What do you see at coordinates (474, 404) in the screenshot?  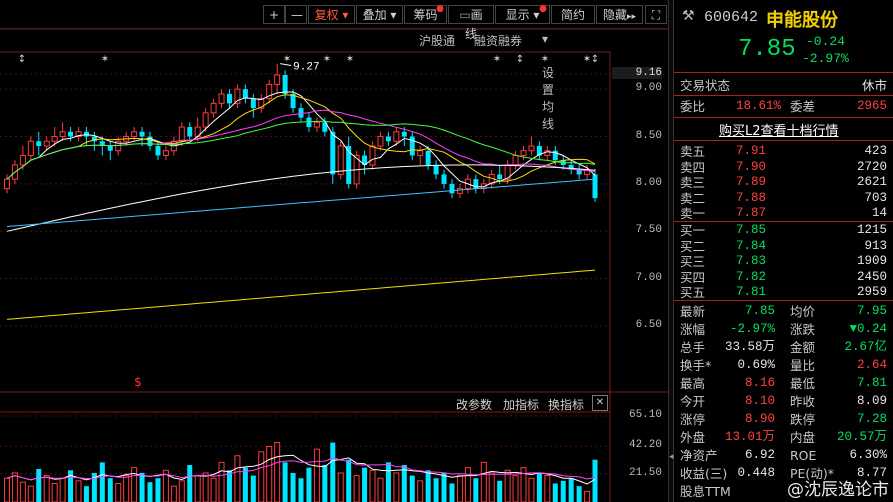 I see `gaicanshu-button: 改参数` at bounding box center [474, 404].